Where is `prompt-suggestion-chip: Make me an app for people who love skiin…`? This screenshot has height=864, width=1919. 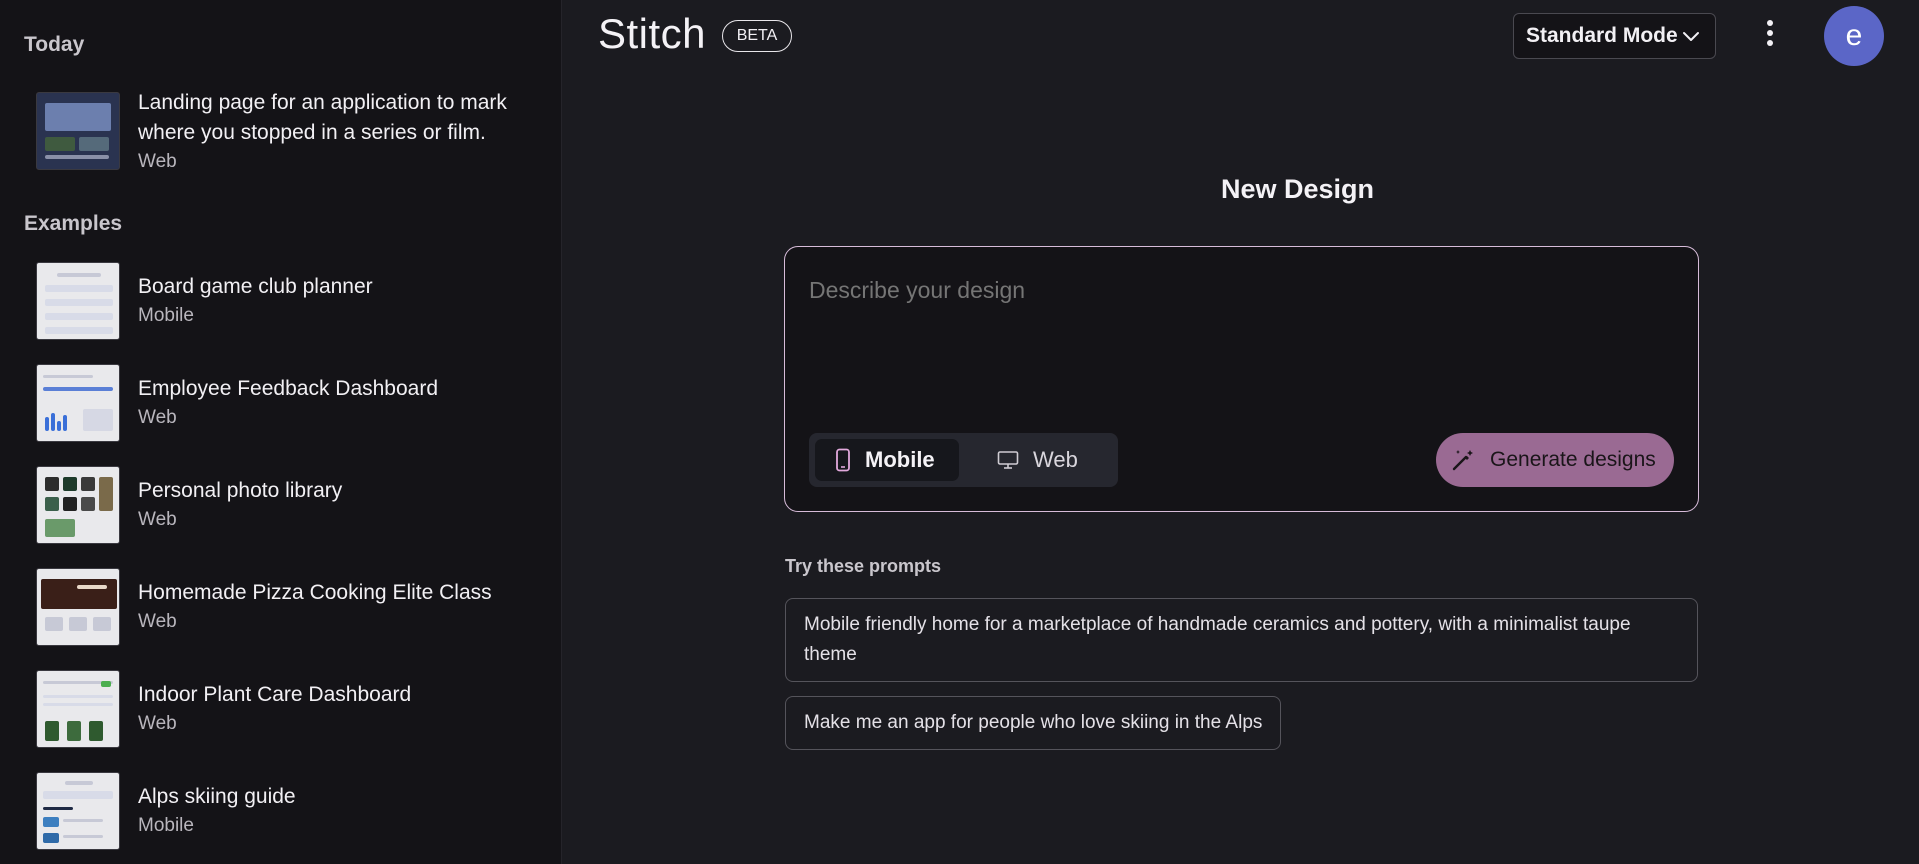
prompt-suggestion-chip: Make me an app for people who love skiin… is located at coordinates (1033, 723).